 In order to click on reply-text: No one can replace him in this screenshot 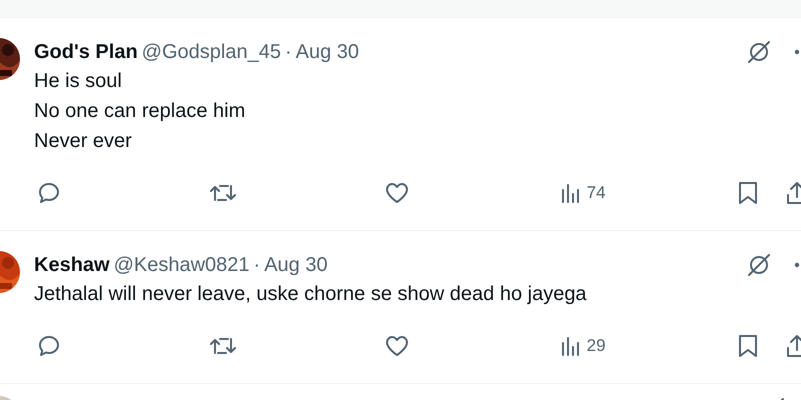, I will do `click(140, 111)`.